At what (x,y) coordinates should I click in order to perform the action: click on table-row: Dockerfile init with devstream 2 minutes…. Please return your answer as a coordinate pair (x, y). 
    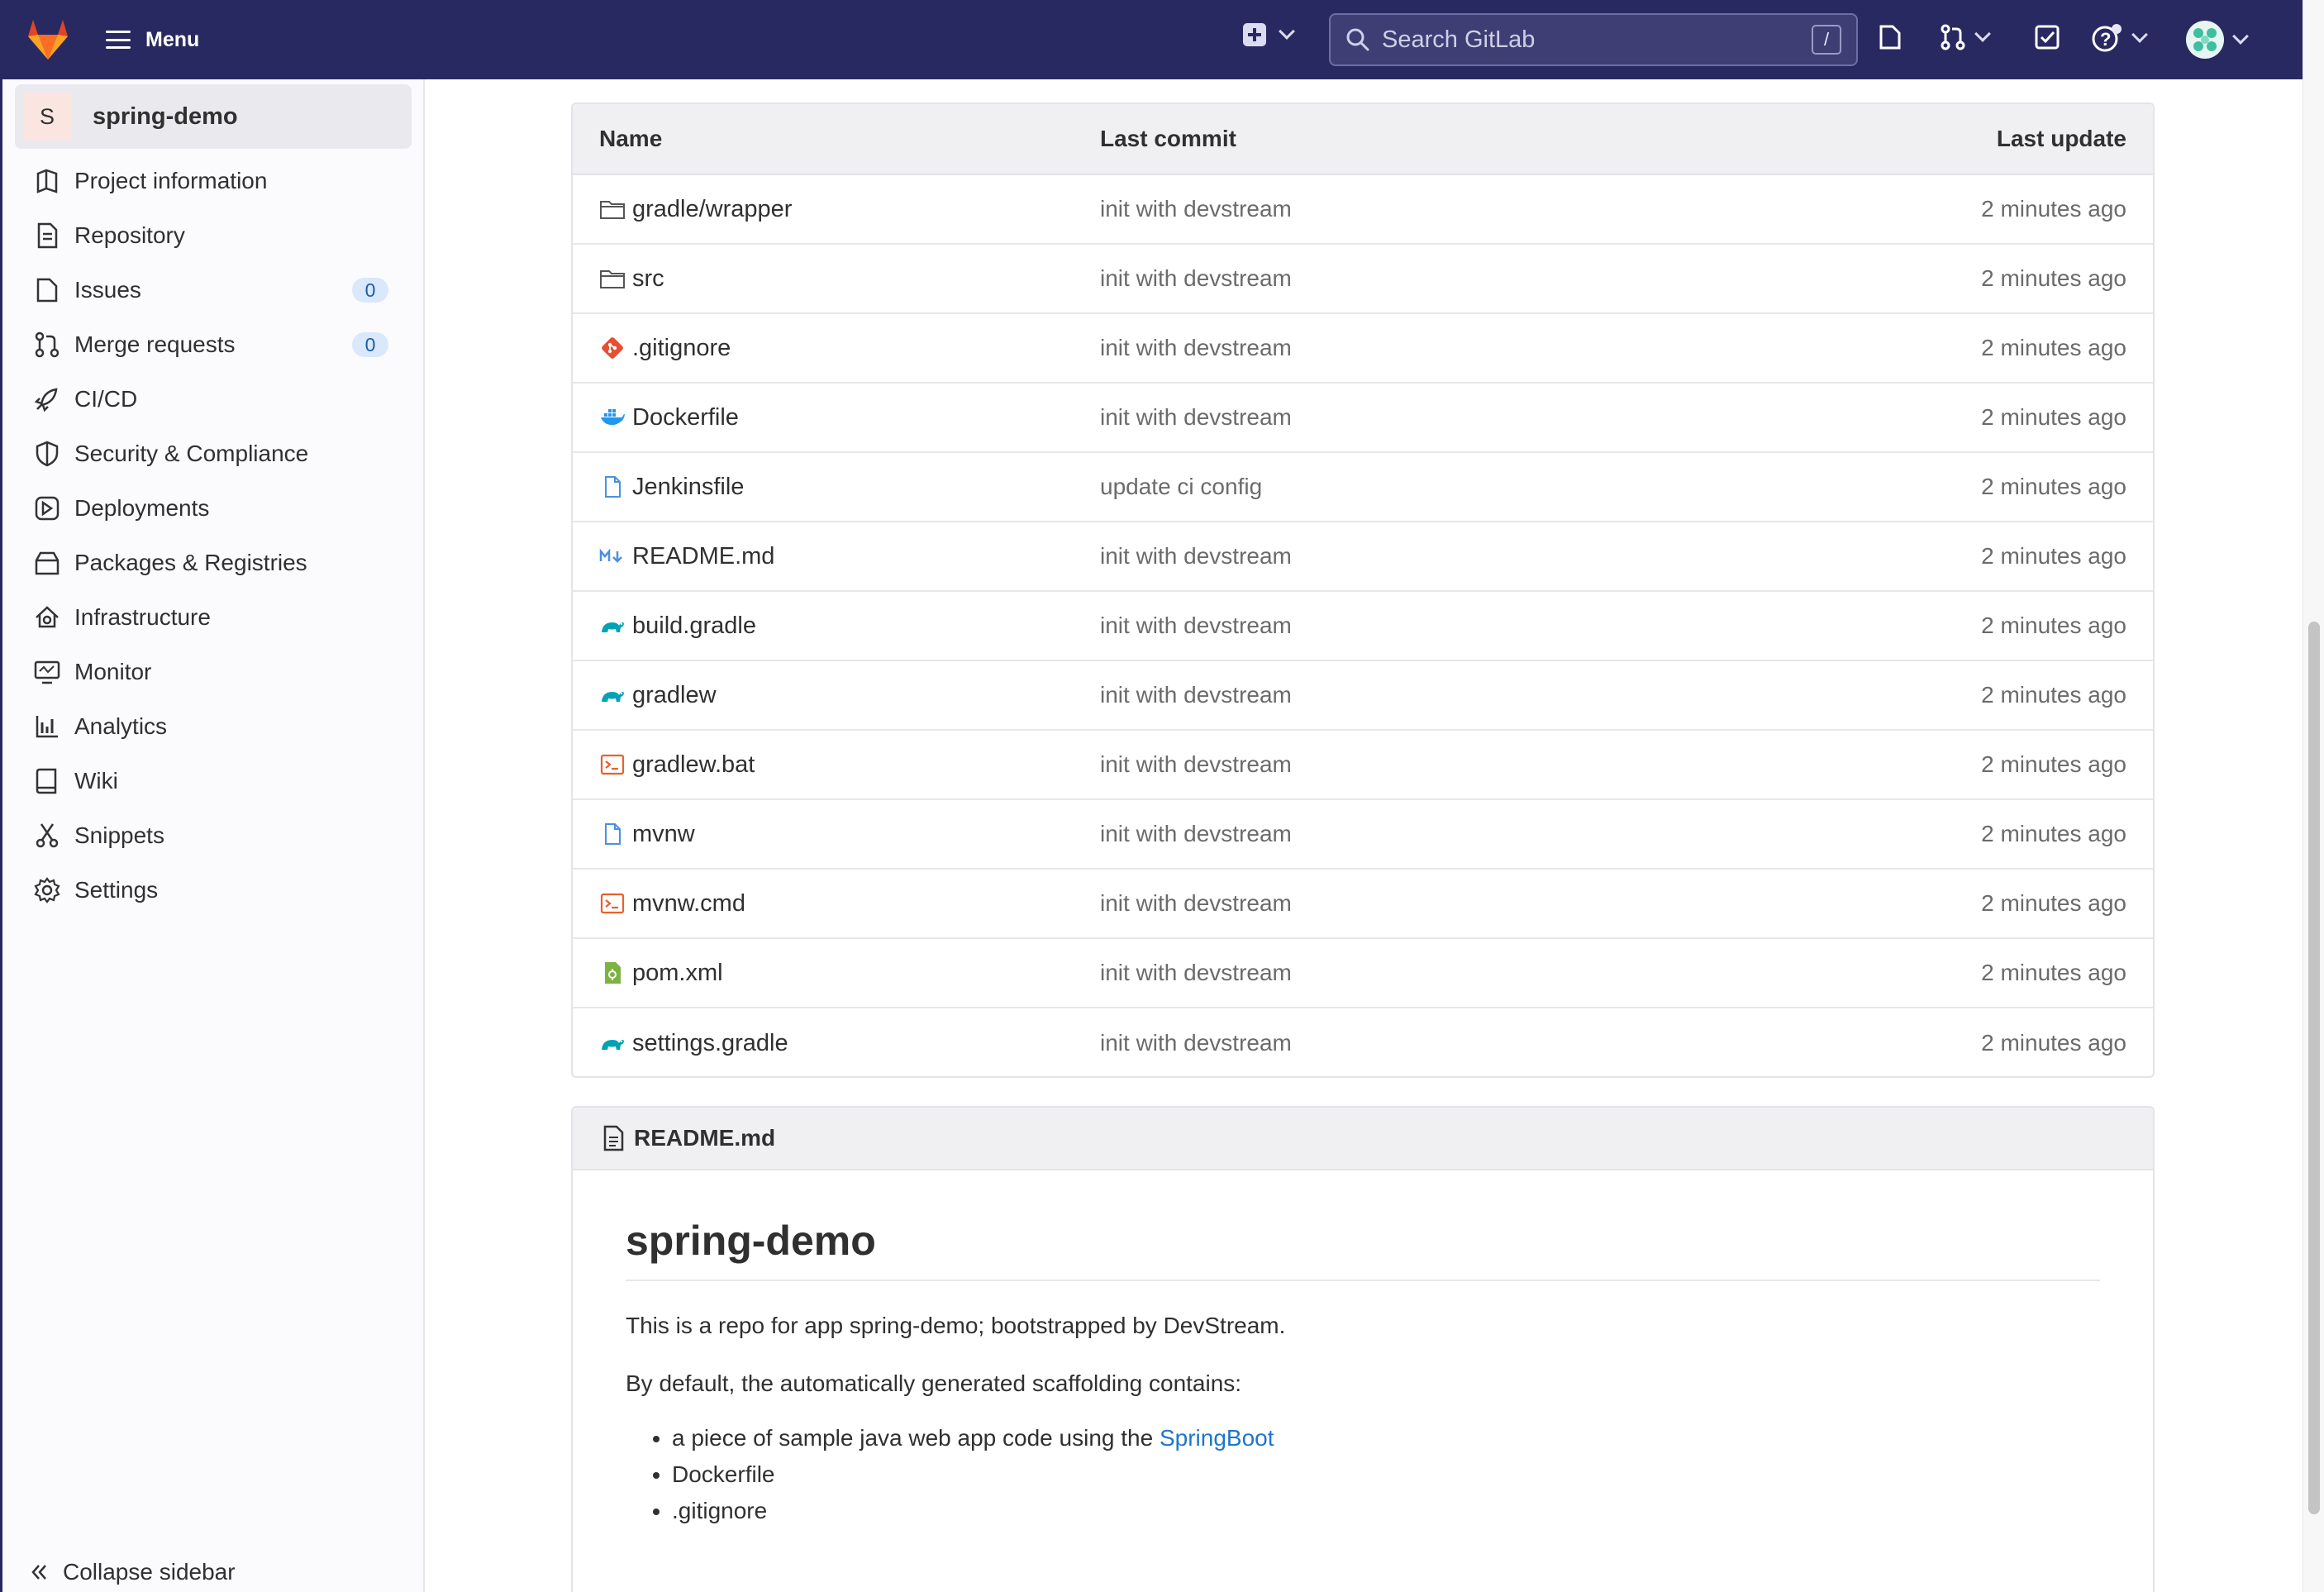
    Looking at the image, I should click on (1363, 419).